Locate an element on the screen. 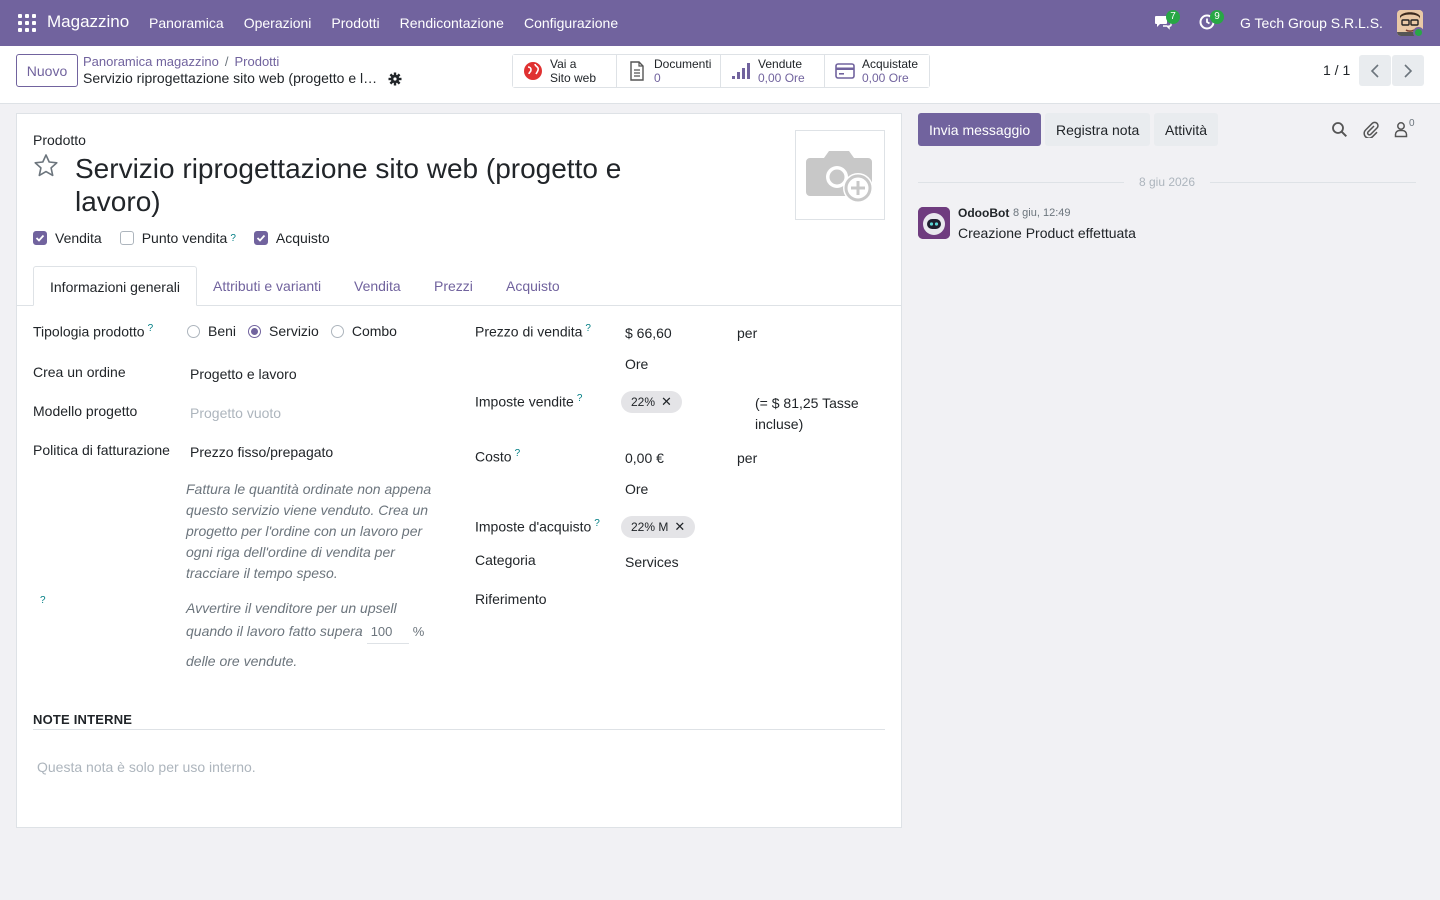  send-message-button: Invia messaggio is located at coordinates (980, 129).